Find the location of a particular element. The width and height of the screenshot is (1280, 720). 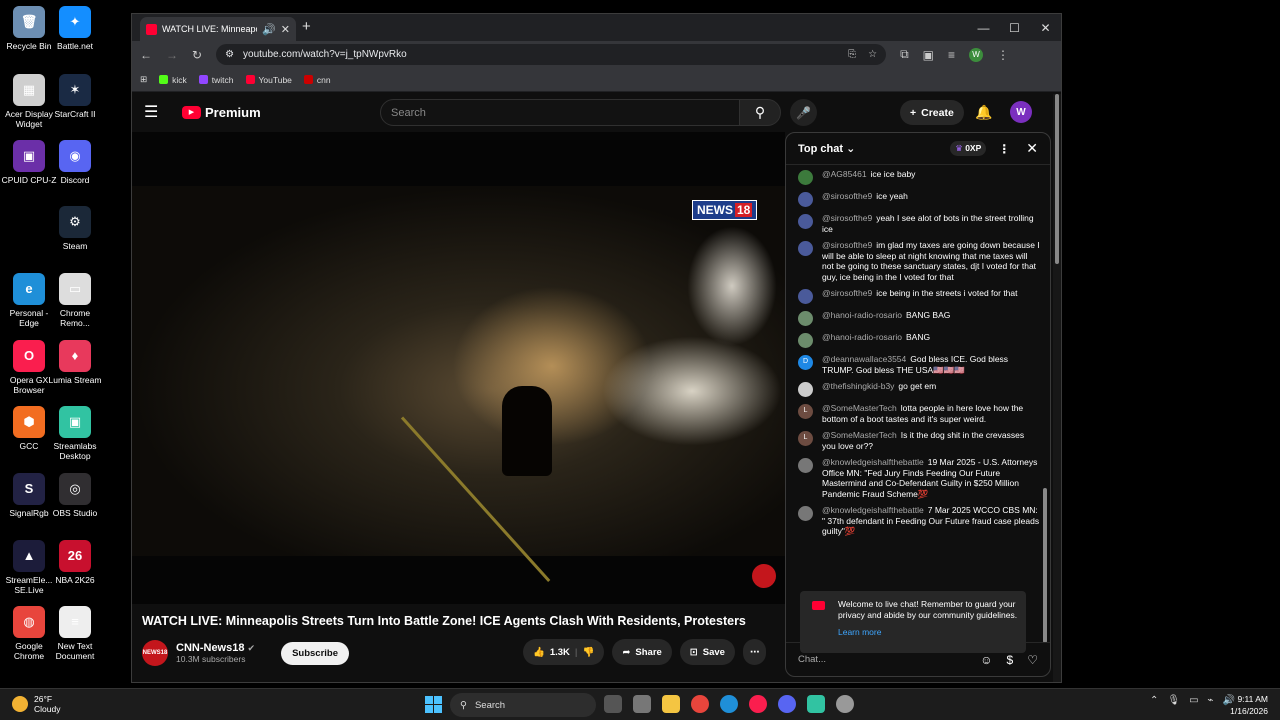

share-button: ➦ Share is located at coordinates (642, 652).